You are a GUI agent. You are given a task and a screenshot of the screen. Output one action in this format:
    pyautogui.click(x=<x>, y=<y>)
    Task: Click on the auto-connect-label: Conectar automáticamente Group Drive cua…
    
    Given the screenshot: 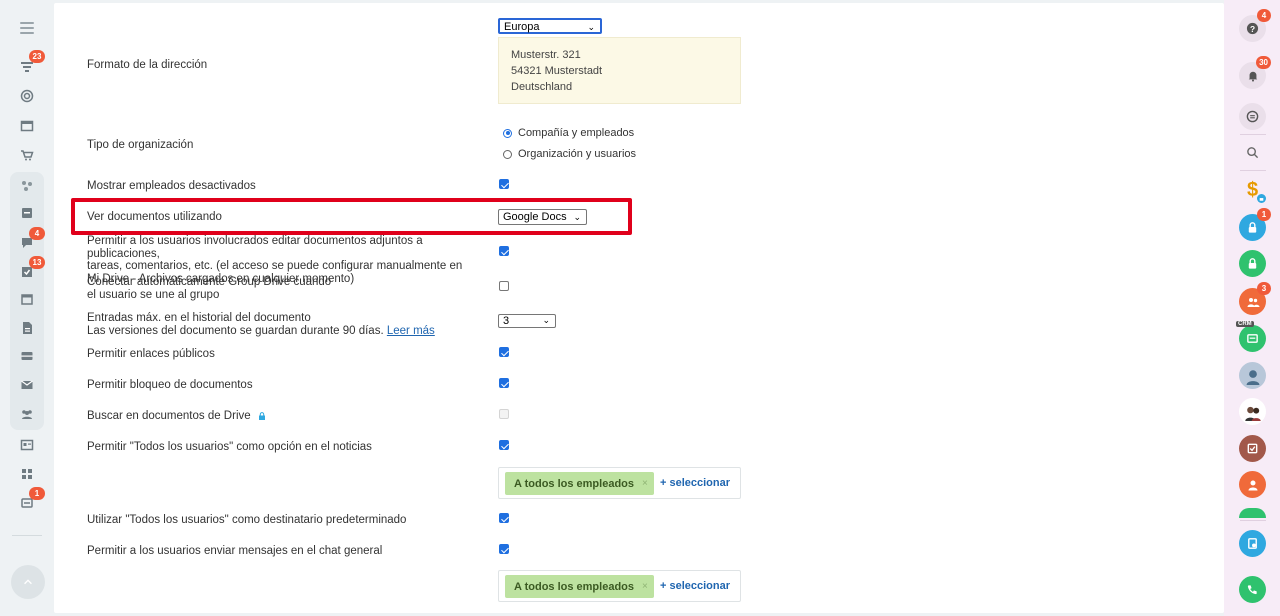 What is the action you would take?
    pyautogui.click(x=209, y=288)
    